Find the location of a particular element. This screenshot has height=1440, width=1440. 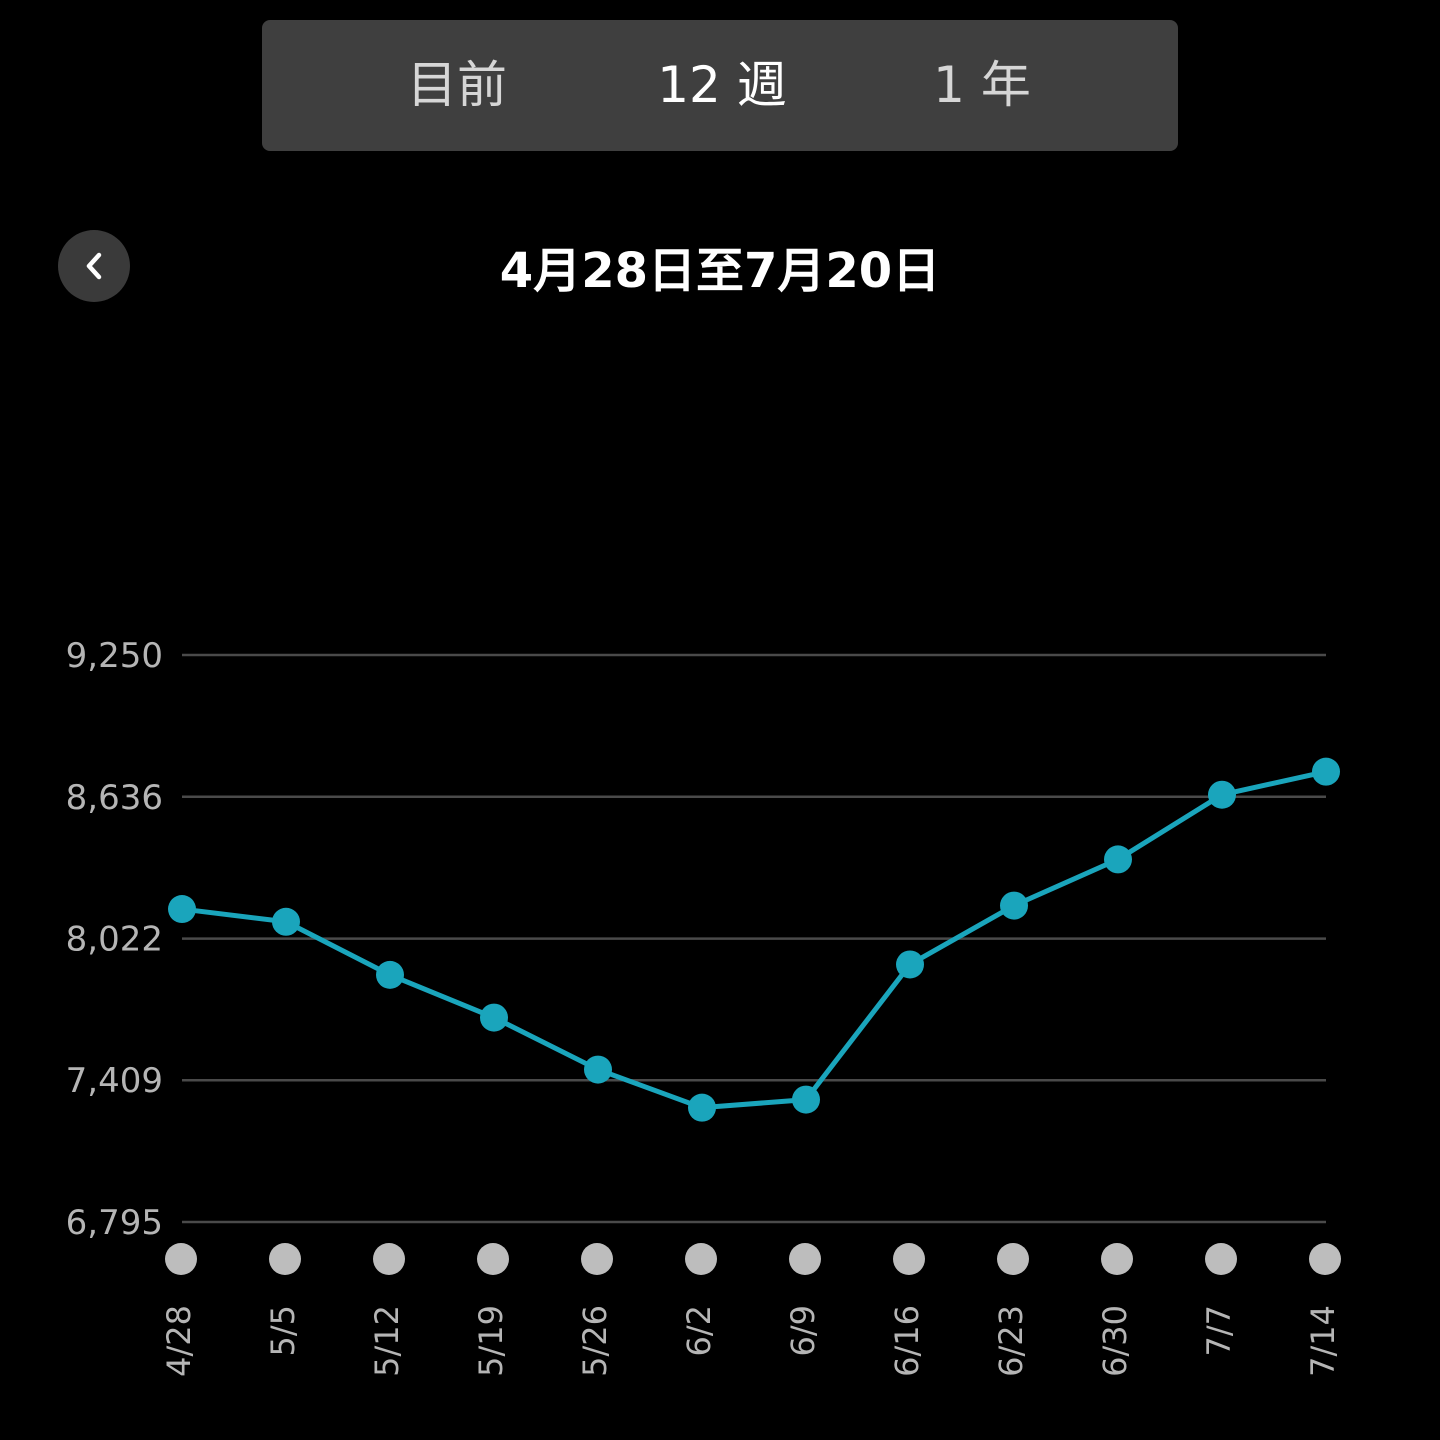

x-tick-label: 6/16 is located at coordinates (907, 1341).